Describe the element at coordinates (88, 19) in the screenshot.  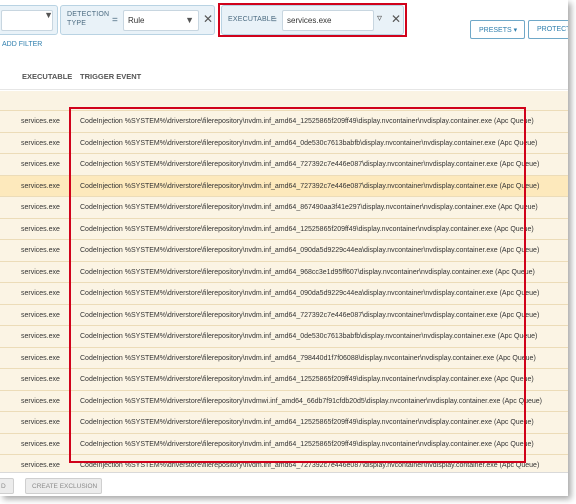
I see `filter-label-detection-type: DETECTION TYPE` at that location.